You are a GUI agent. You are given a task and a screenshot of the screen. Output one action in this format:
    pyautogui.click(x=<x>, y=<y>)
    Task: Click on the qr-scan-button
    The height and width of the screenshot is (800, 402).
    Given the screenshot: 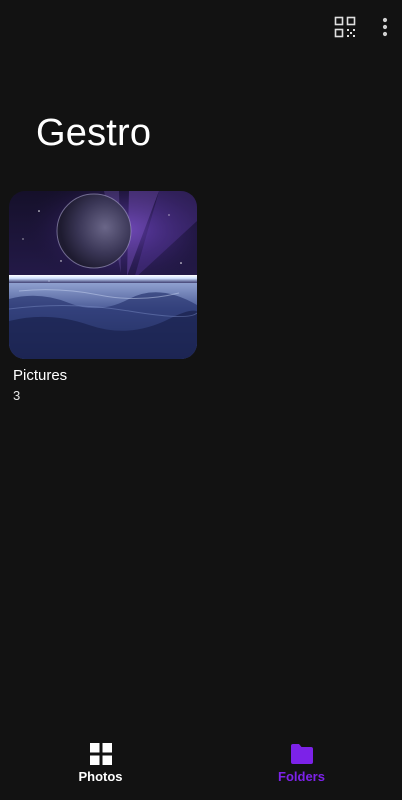 What is the action you would take?
    pyautogui.click(x=345, y=27)
    